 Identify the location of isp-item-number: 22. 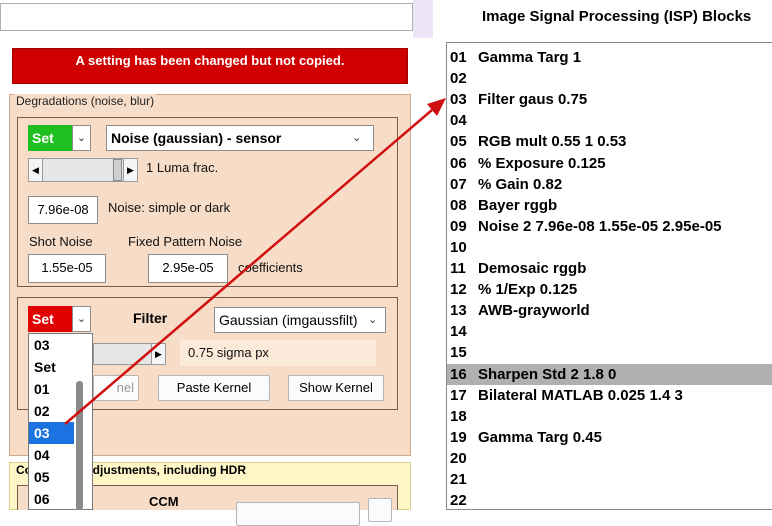
(458, 501).